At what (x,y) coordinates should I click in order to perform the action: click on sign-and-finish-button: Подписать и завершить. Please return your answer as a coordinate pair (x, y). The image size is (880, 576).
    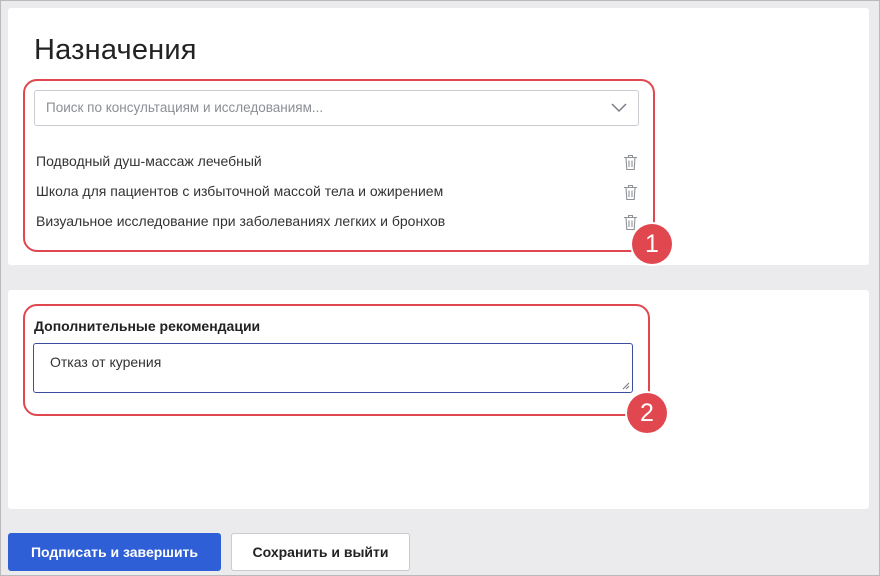
    Looking at the image, I should click on (114, 552).